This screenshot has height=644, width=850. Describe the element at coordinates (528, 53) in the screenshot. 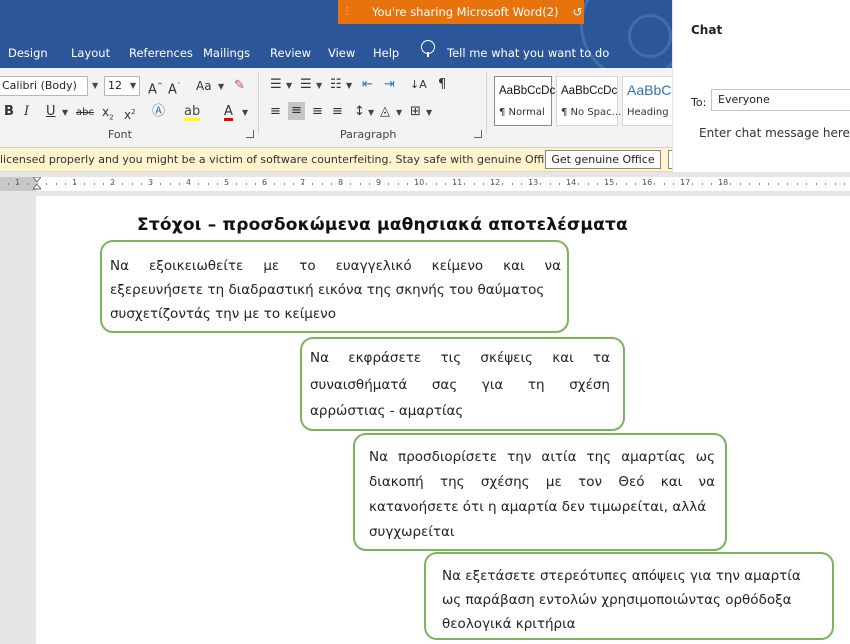

I see `tell-me-search: Tell me what you want to do` at that location.